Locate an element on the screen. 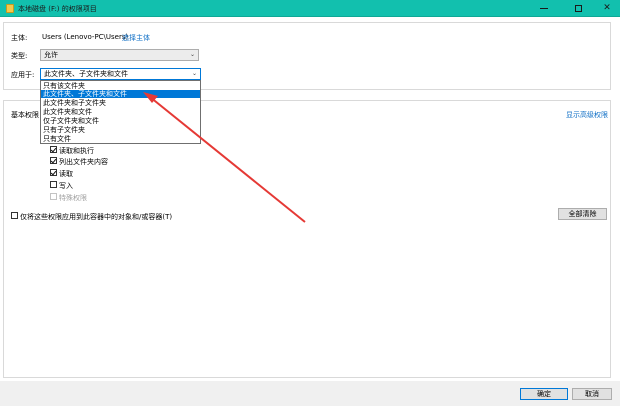 The height and width of the screenshot is (406, 620). permission-label: 读取和执行 is located at coordinates (76, 151).